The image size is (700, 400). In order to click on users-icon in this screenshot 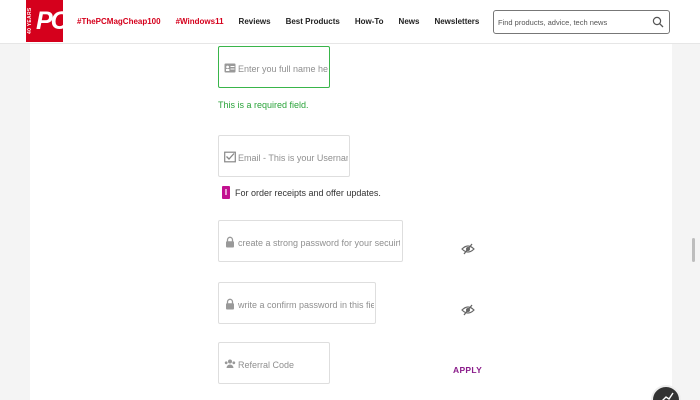, I will do `click(230, 363)`.